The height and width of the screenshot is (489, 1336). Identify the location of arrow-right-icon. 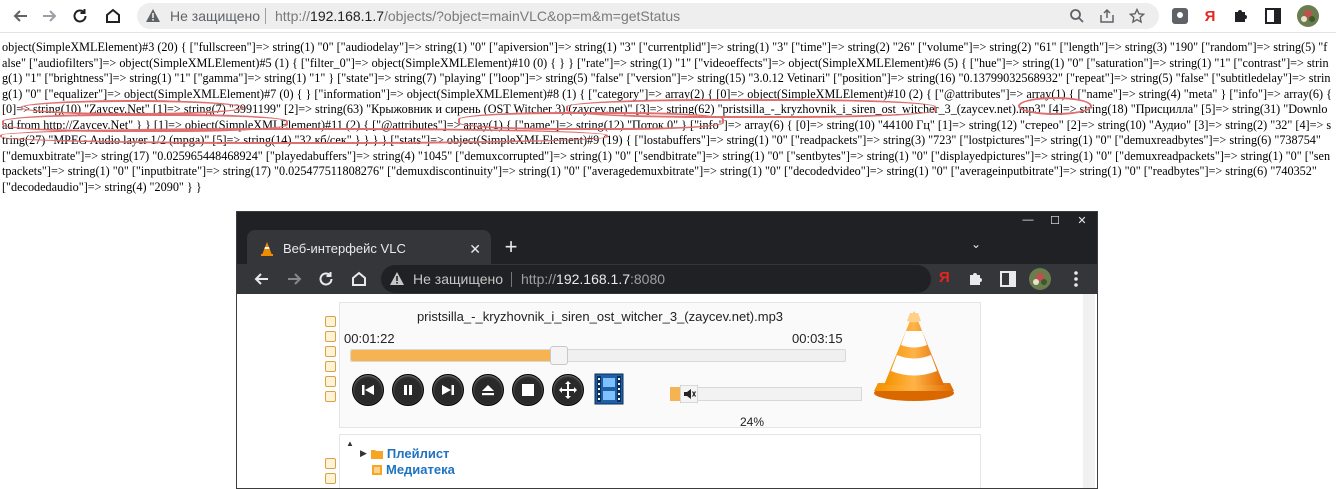
(50, 16).